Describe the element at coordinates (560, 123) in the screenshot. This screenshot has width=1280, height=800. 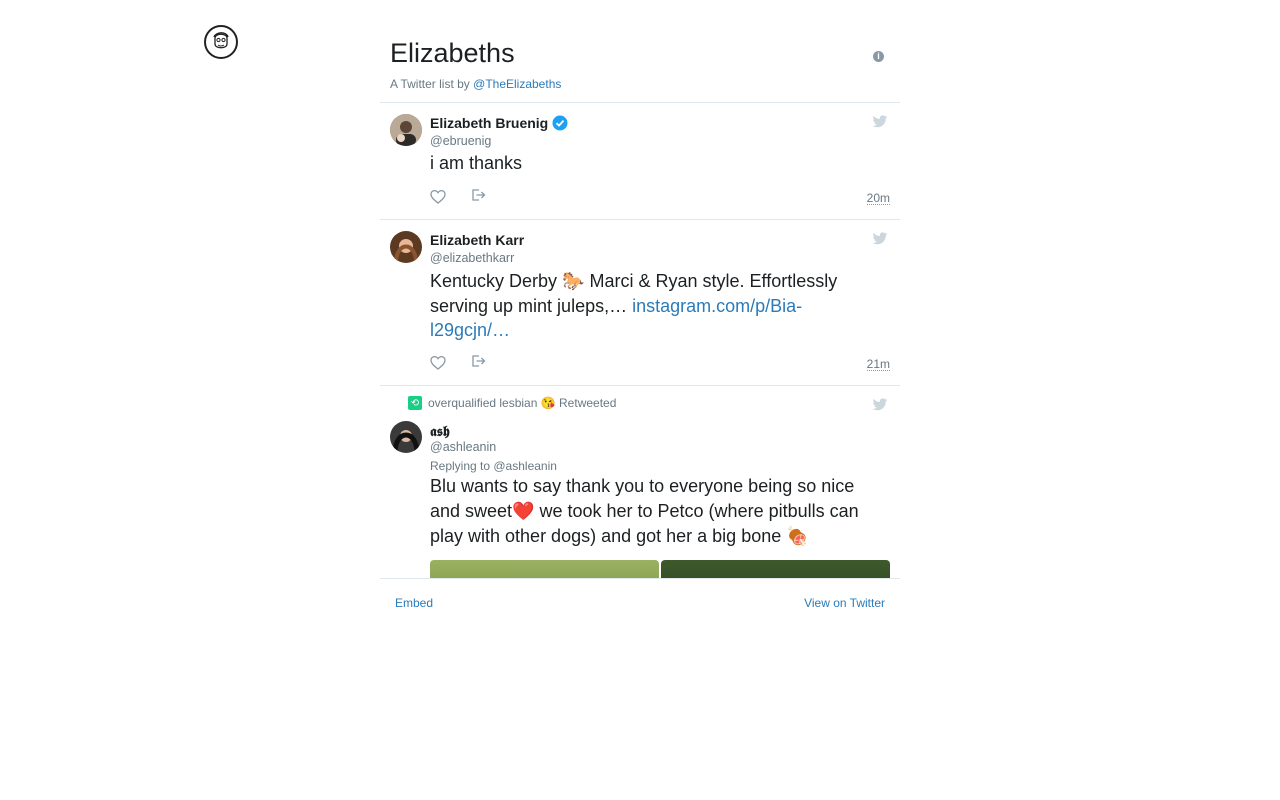
I see `verified-badge-icon` at that location.